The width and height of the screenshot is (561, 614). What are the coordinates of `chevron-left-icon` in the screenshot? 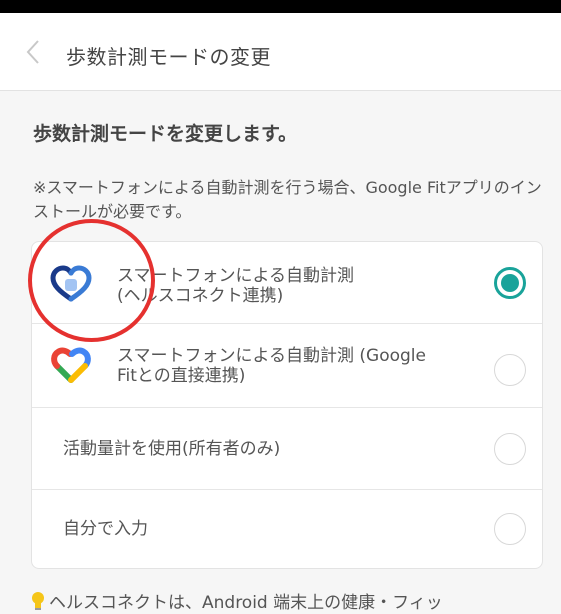 It's located at (32, 52).